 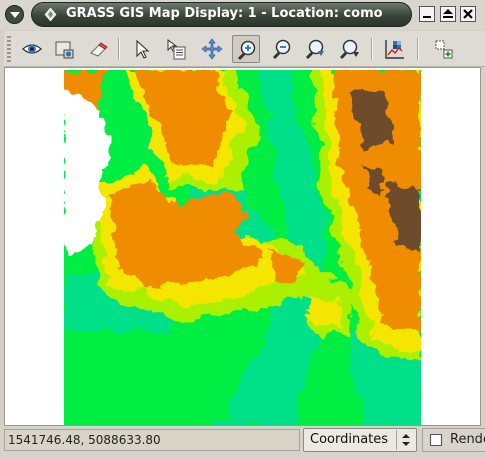 I want to click on eraser-icon, so click(x=99, y=49).